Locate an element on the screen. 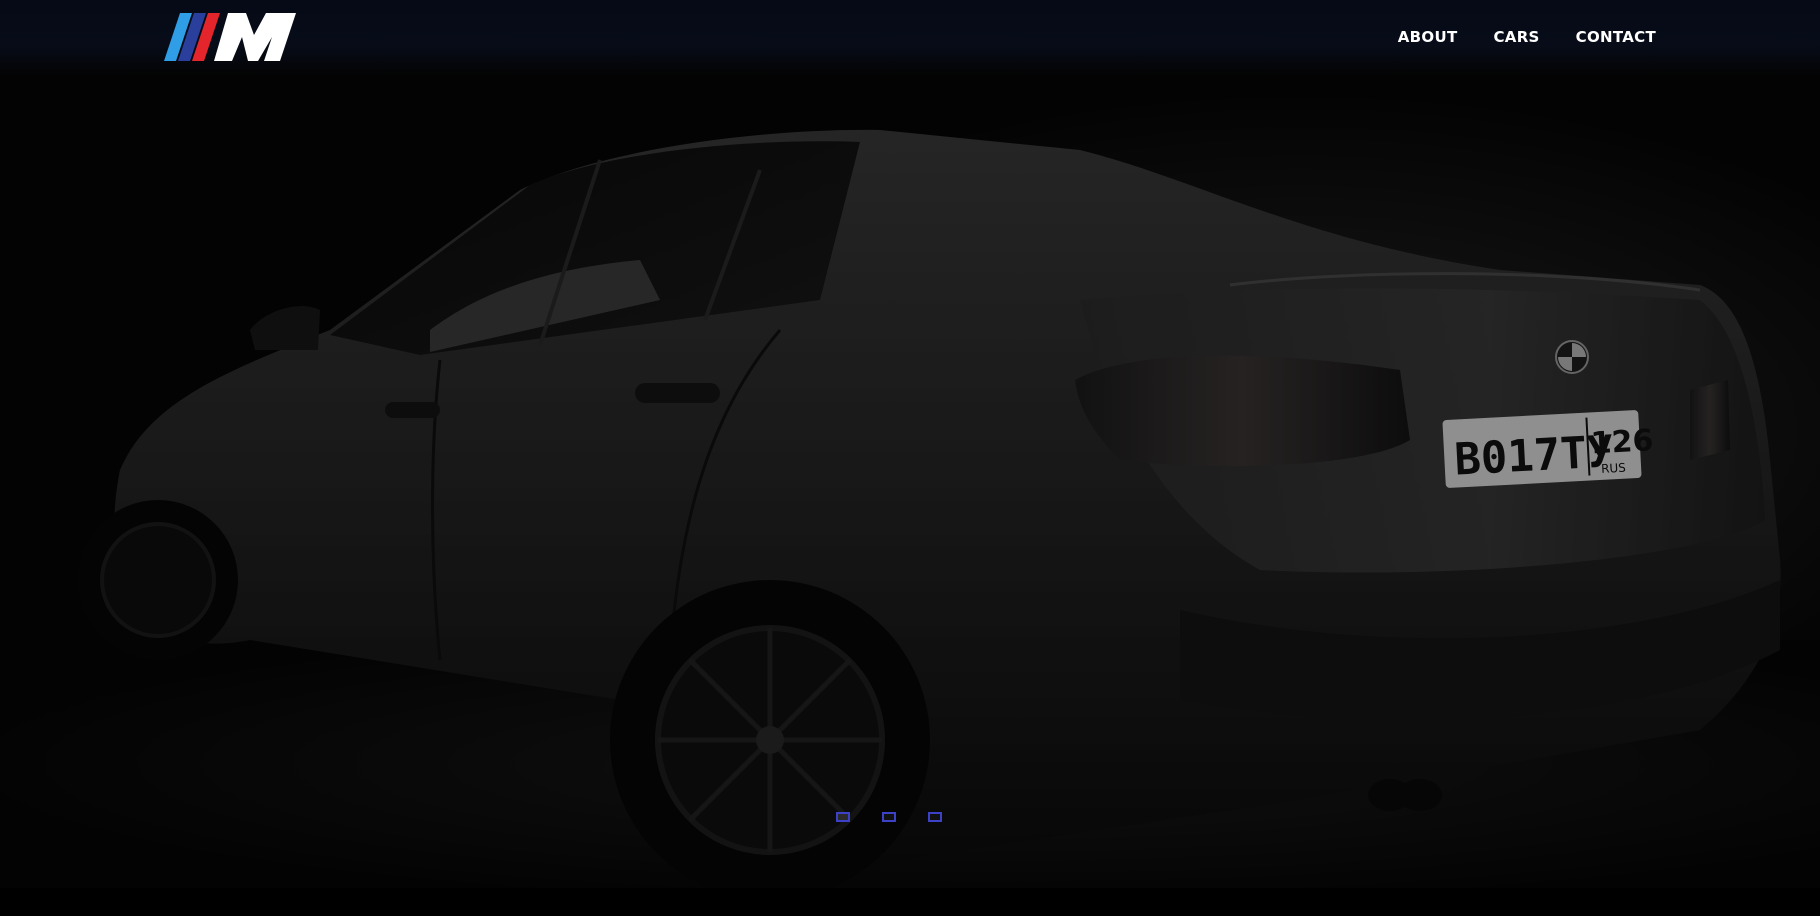  carousel-indicators is located at coordinates (889, 817).